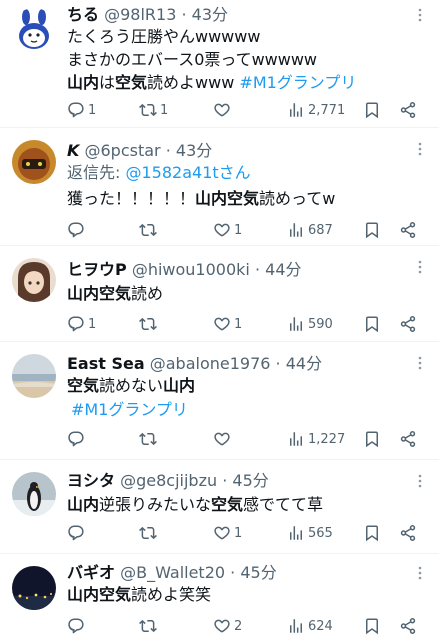 This screenshot has width=439, height=640. I want to click on user-handle: @B_Wallet20, so click(172, 572).